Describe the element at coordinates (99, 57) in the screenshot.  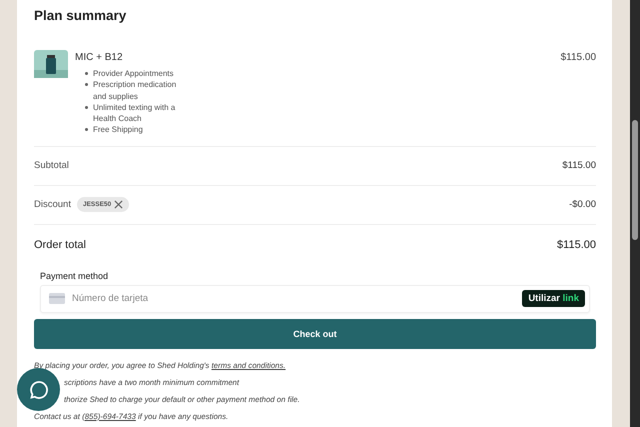
I see `product-name: MIC + B12` at that location.